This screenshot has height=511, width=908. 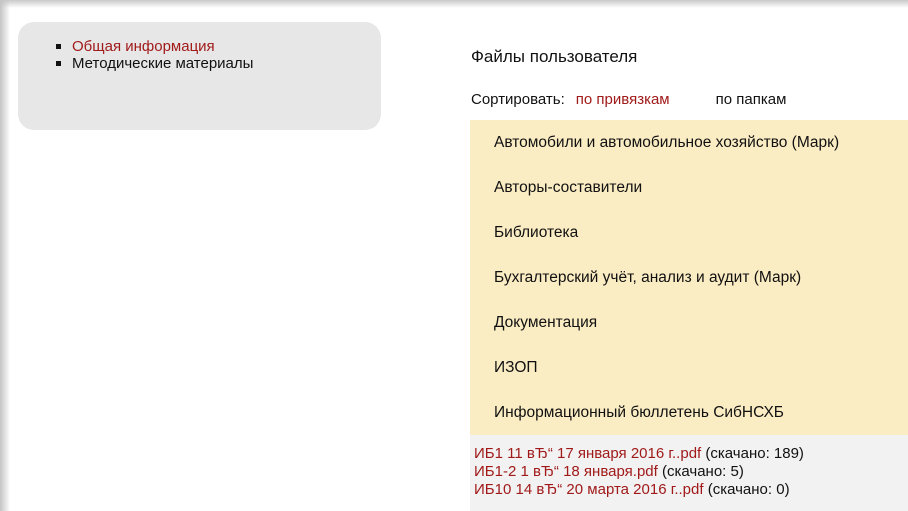 What do you see at coordinates (689, 232) in the screenshot?
I see `folder-row: Библиотека` at bounding box center [689, 232].